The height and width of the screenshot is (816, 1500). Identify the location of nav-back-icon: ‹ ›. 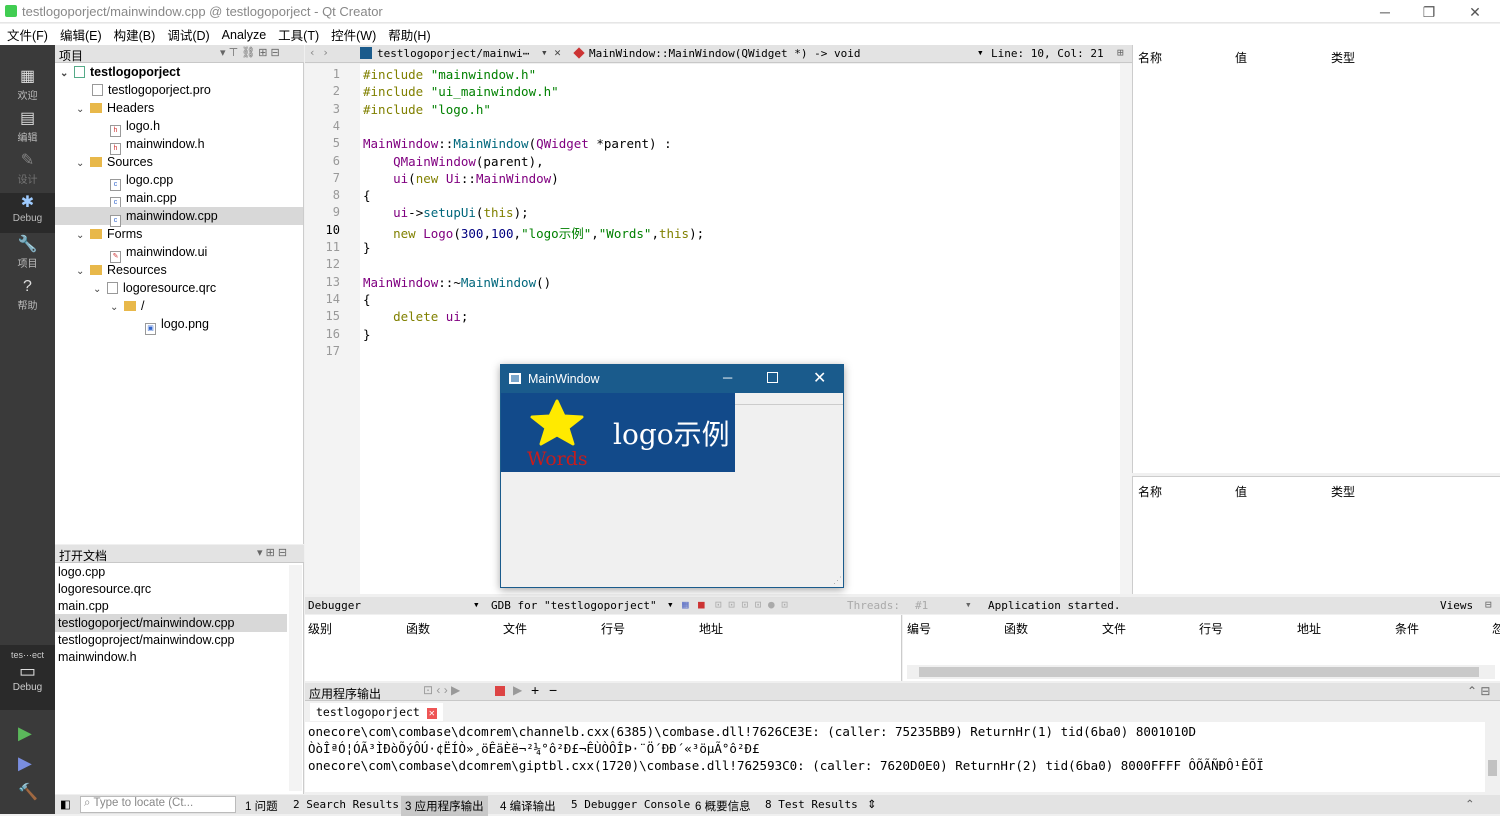
(319, 52).